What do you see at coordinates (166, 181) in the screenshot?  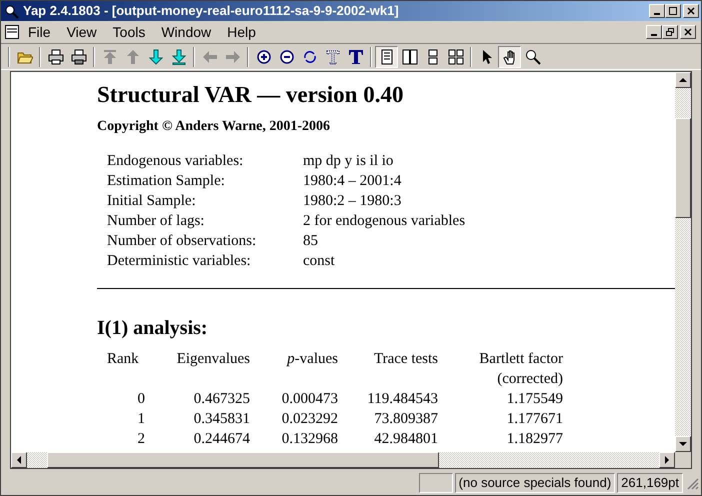 I see `field-label: Estimation Sample:` at bounding box center [166, 181].